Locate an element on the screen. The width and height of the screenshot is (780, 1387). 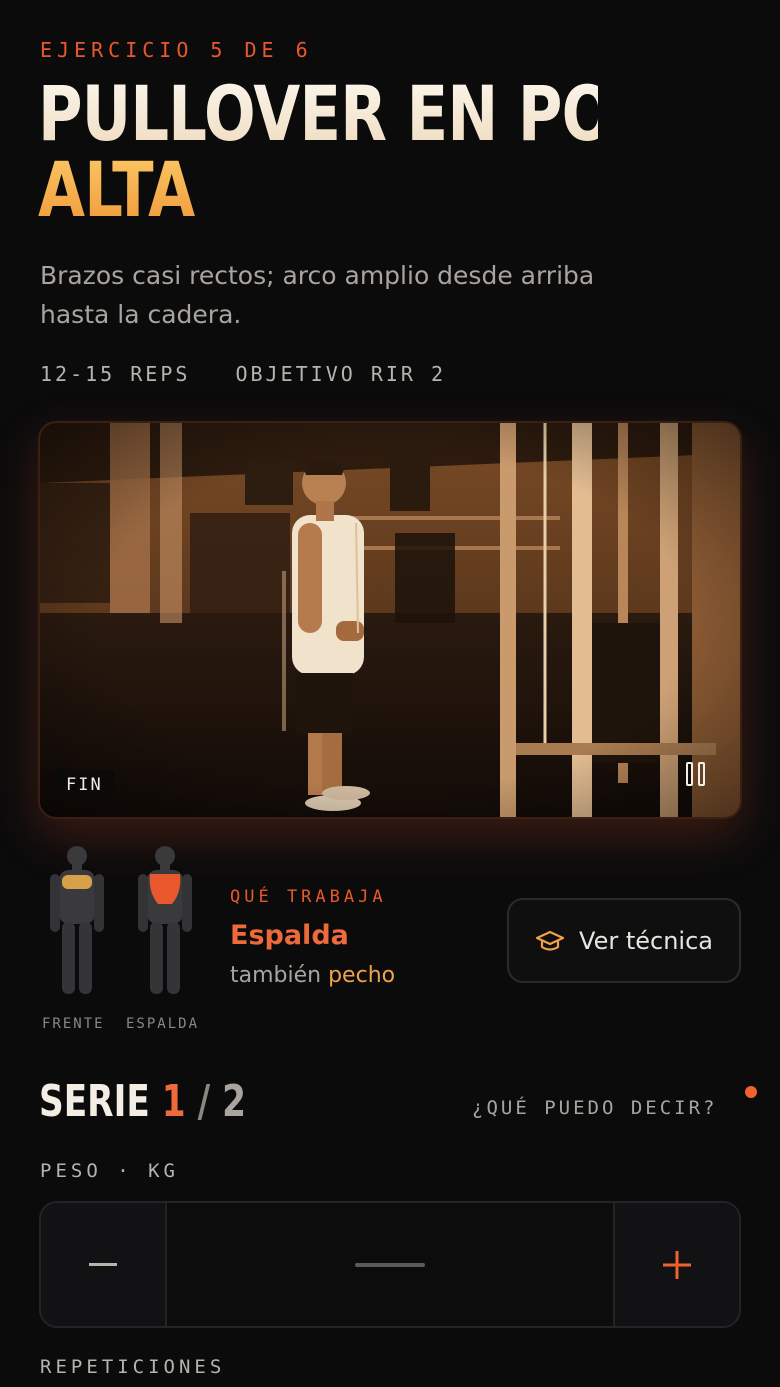
pause-button is located at coordinates (695, 774).